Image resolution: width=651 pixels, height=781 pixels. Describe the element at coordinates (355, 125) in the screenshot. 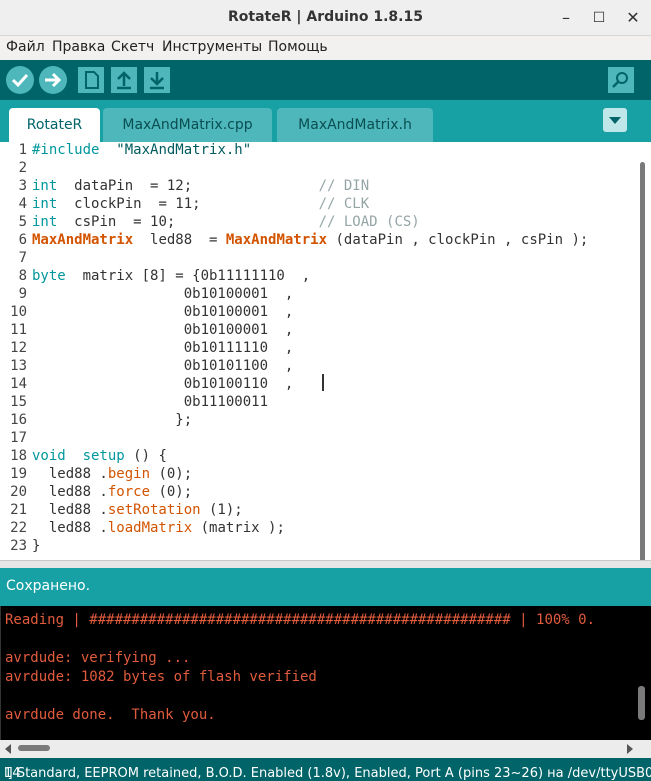

I see `tab-maxandmatrix-h: MaxAndMatrix.h` at that location.